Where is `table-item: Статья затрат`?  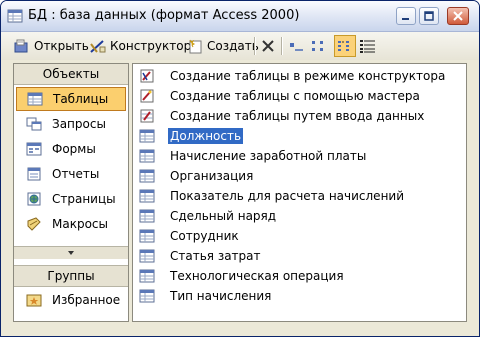
table-item: Статья затрат is located at coordinates (299, 256).